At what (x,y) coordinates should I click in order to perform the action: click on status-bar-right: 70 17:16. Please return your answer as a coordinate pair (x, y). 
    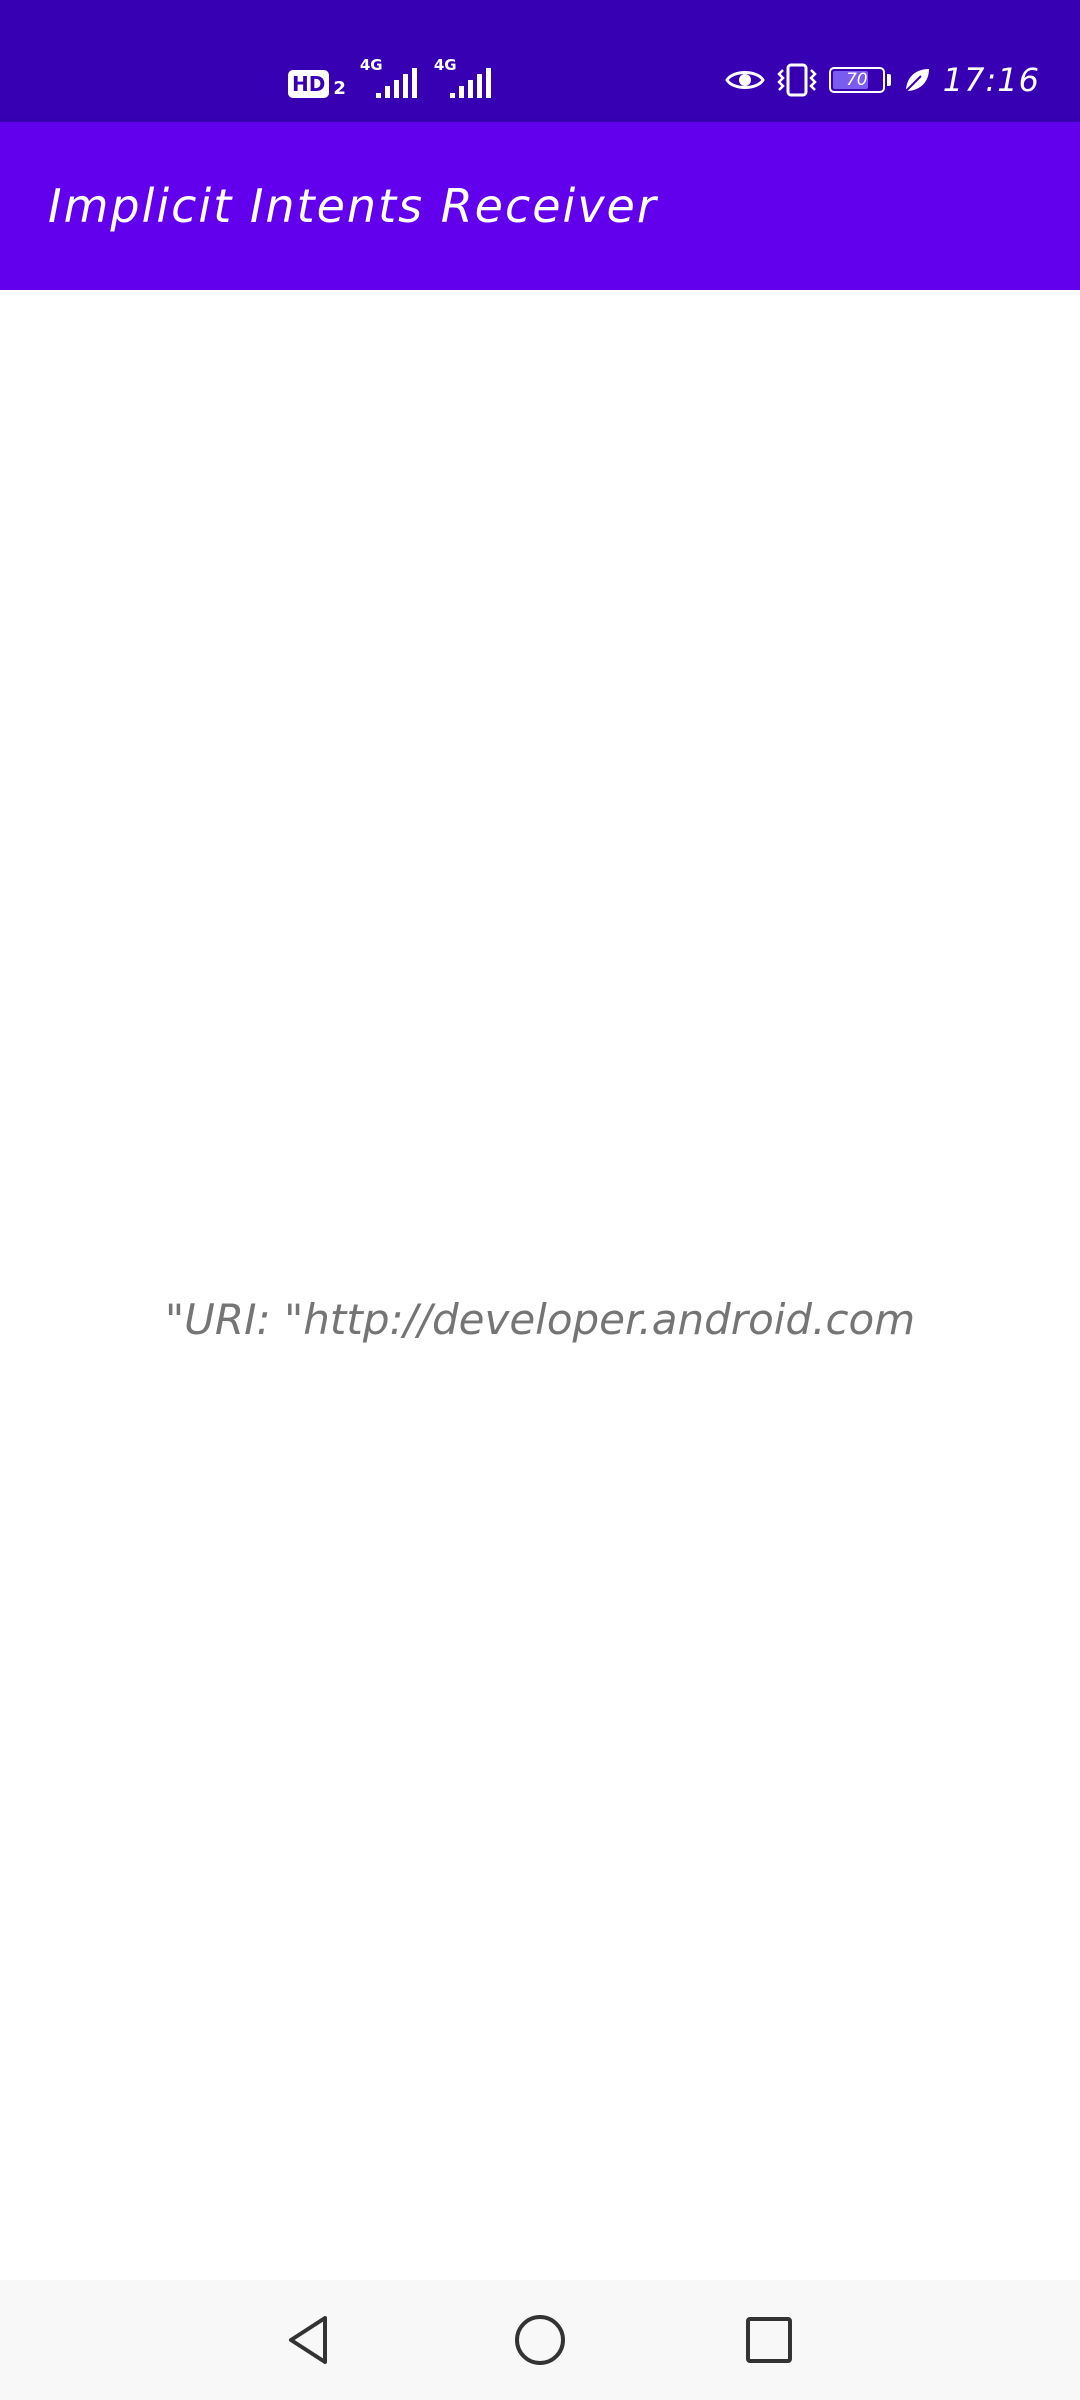
    Looking at the image, I should click on (882, 80).